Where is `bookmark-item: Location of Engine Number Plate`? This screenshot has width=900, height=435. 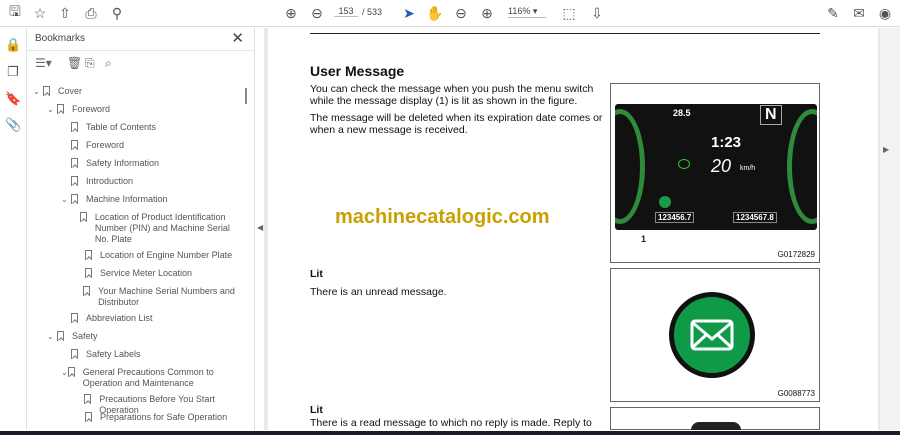
bookmark-item: Location of Engine Number Plate is located at coordinates (160, 255).